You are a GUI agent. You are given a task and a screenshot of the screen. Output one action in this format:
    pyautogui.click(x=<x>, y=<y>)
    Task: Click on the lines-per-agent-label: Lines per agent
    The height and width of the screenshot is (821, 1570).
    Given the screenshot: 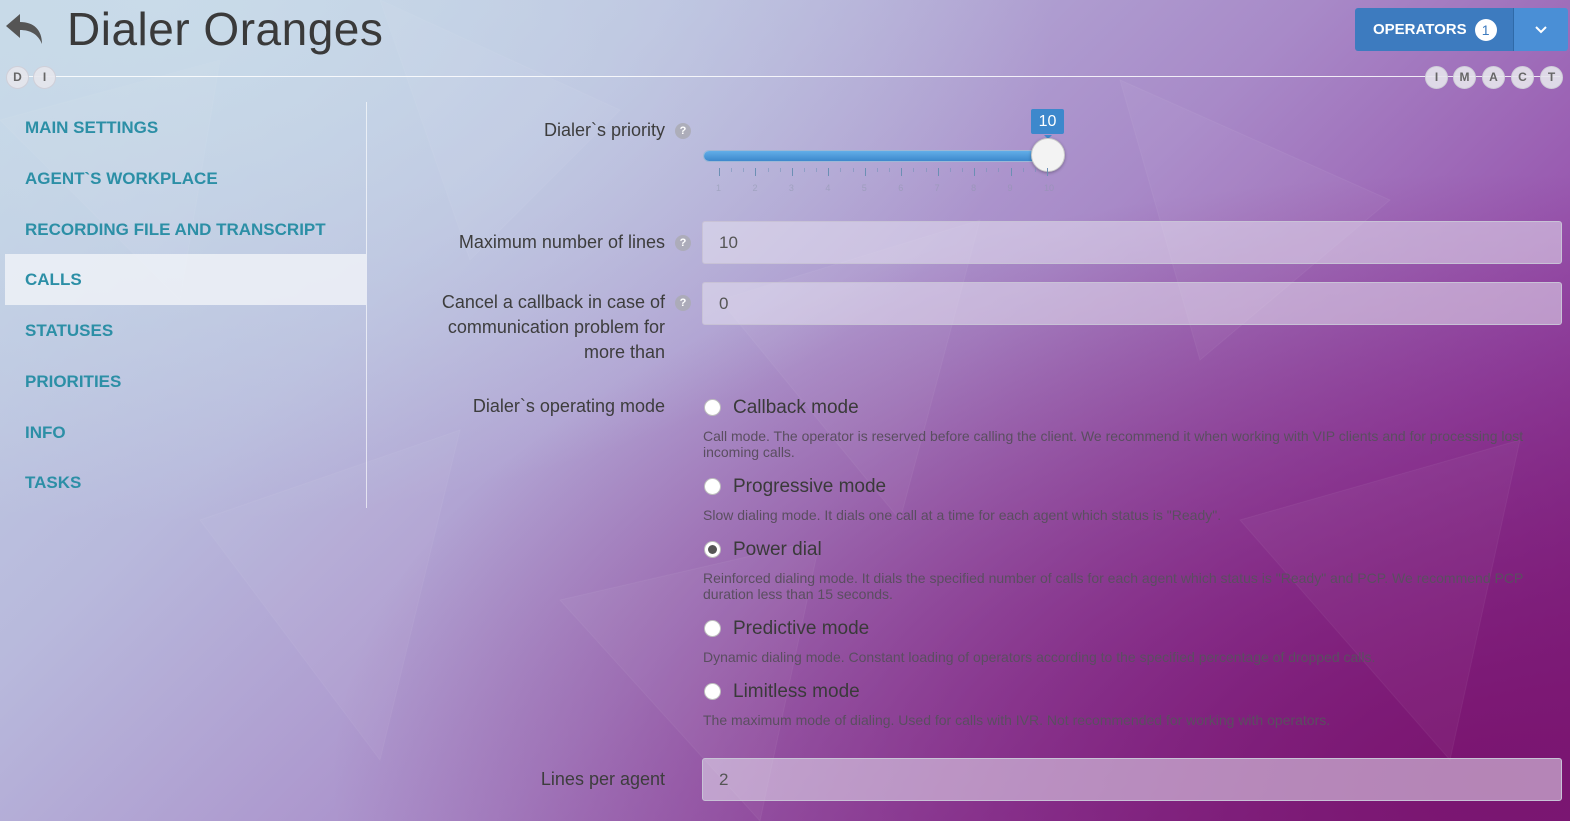 What is the action you would take?
    pyautogui.click(x=602, y=779)
    